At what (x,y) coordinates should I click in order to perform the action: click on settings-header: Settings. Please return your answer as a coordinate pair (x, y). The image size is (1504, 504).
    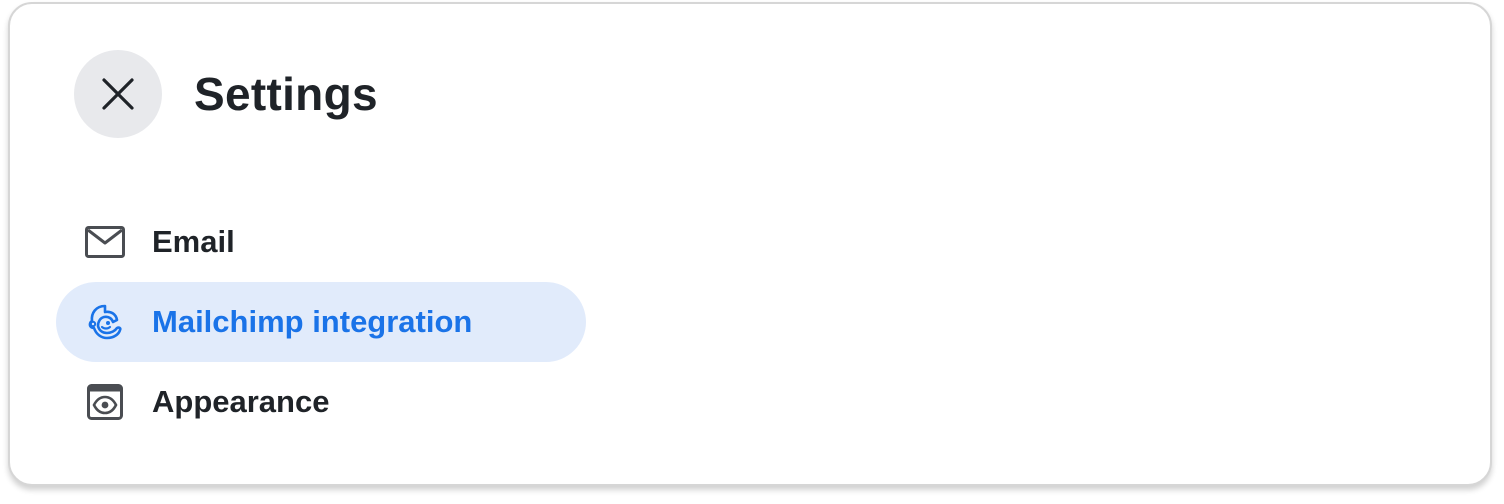
    Looking at the image, I should click on (226, 94).